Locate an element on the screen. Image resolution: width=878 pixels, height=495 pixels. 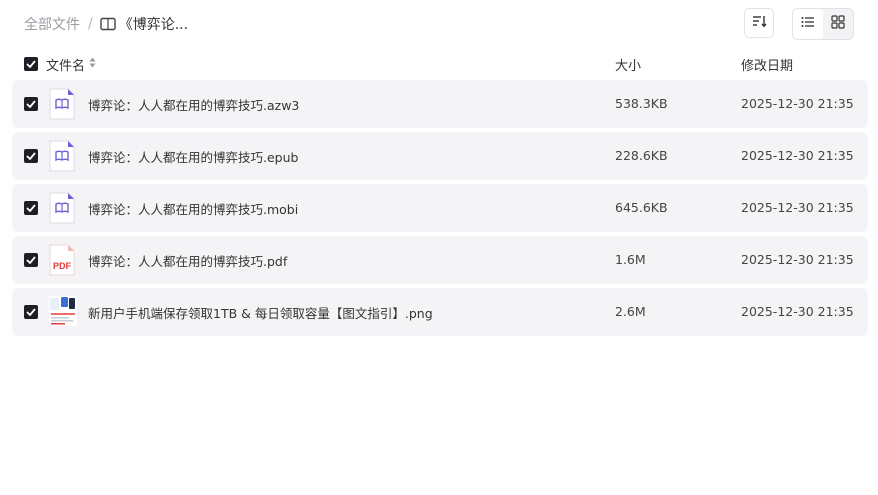
name-header-label: 文件名 is located at coordinates (66, 66).